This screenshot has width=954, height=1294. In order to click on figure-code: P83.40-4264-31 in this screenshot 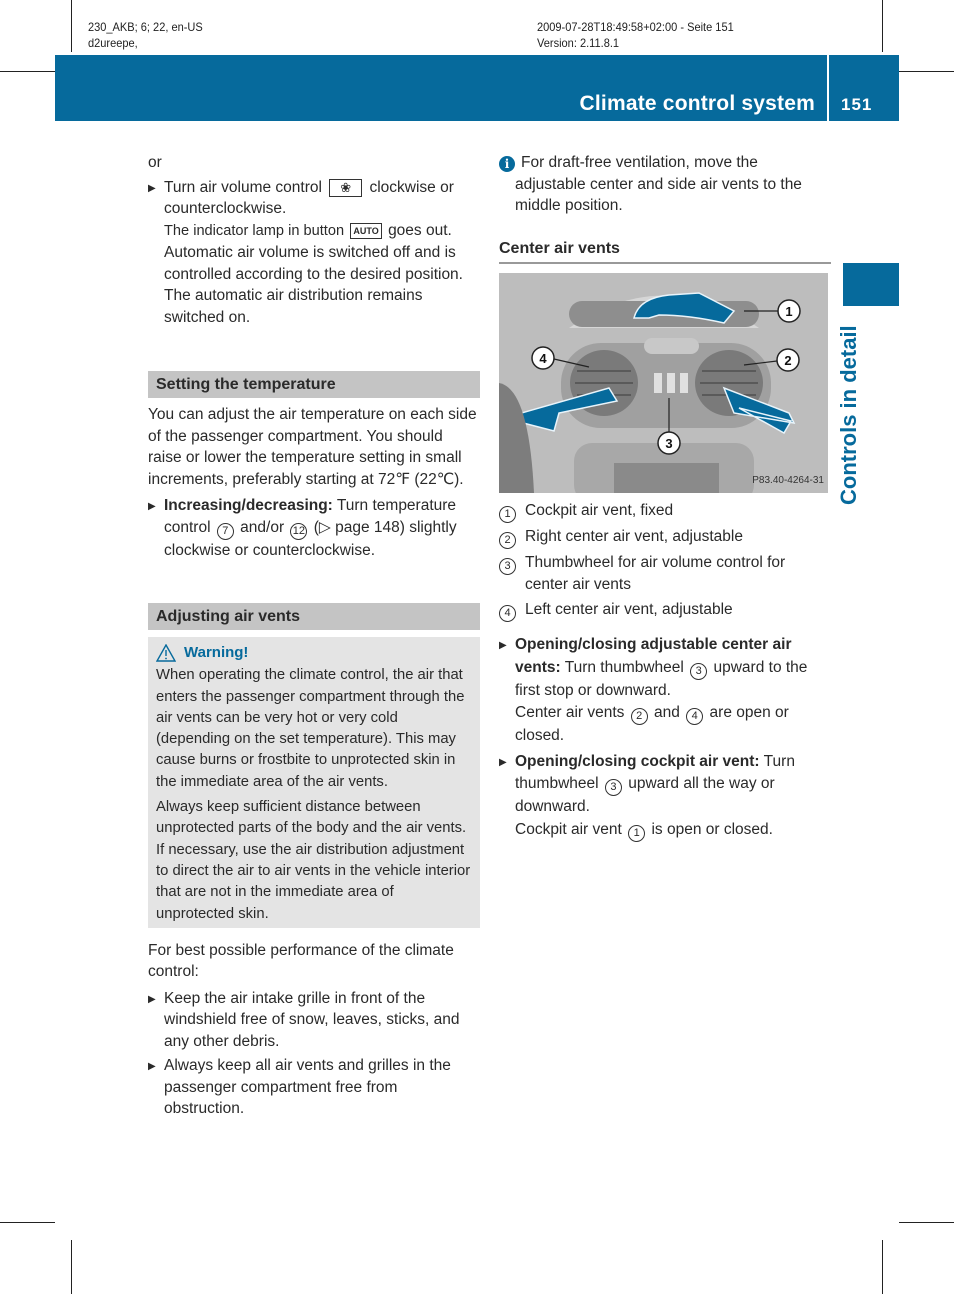, I will do `click(788, 480)`.